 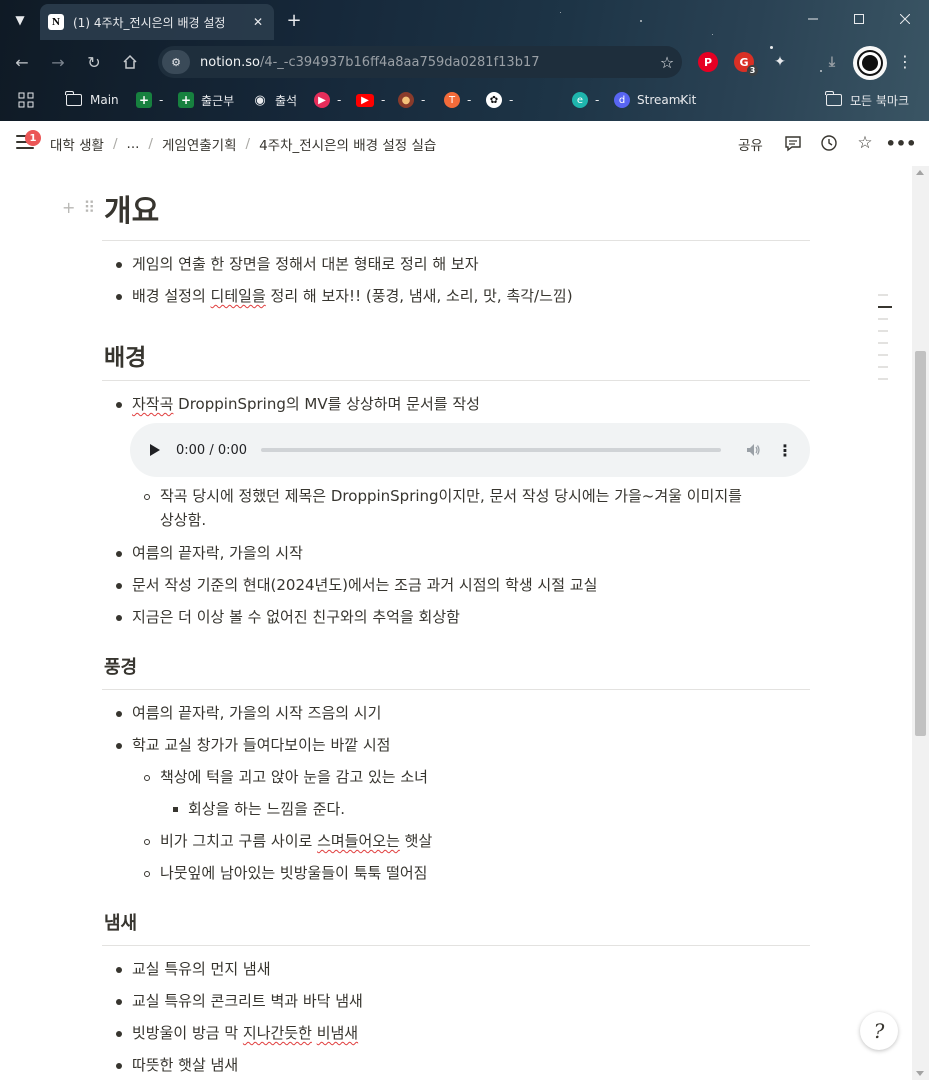 What do you see at coordinates (294, 777) in the screenshot?
I see `list-item-text: 책상에 턱을 괴고 앉아 눈을 감고 있는 소녀` at bounding box center [294, 777].